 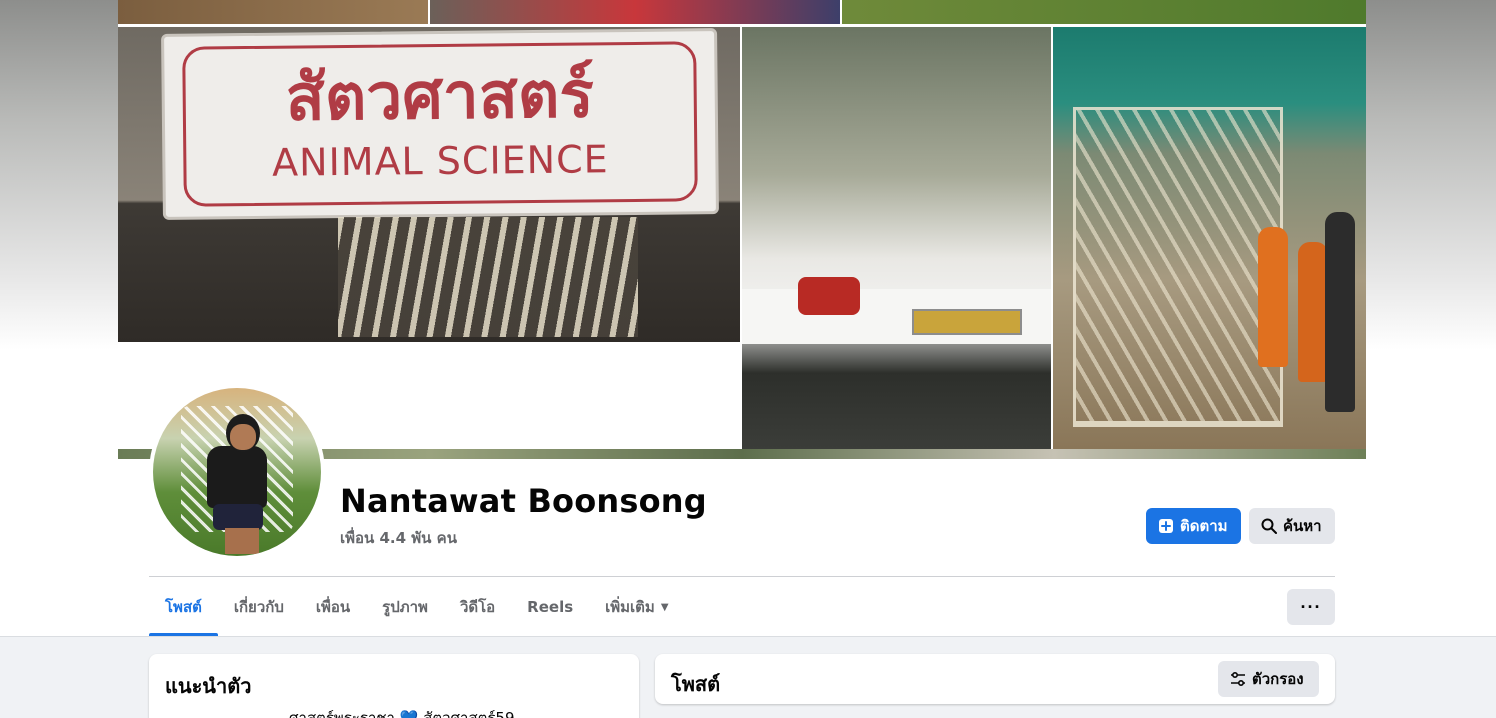 I want to click on follow-button: ติดตาม, so click(x=1193, y=526).